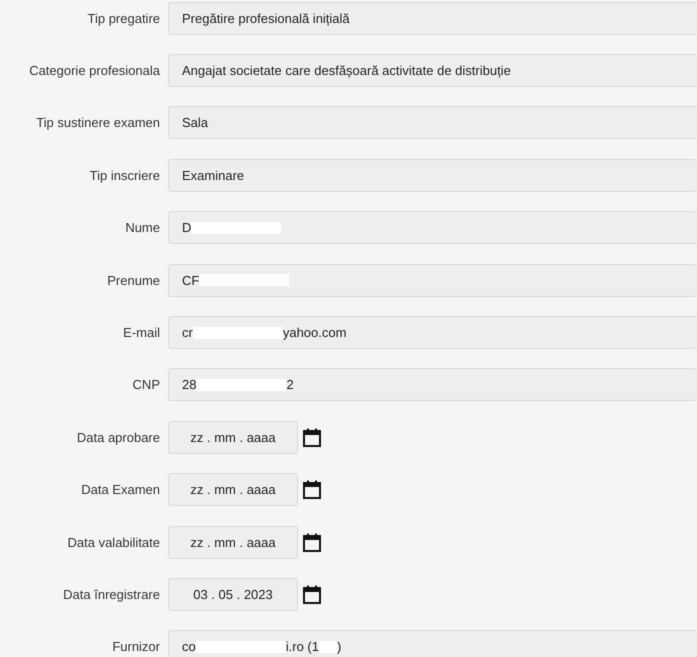  Describe the element at coordinates (124, 175) in the screenshot. I see `field-label: Tip inscriere` at that location.